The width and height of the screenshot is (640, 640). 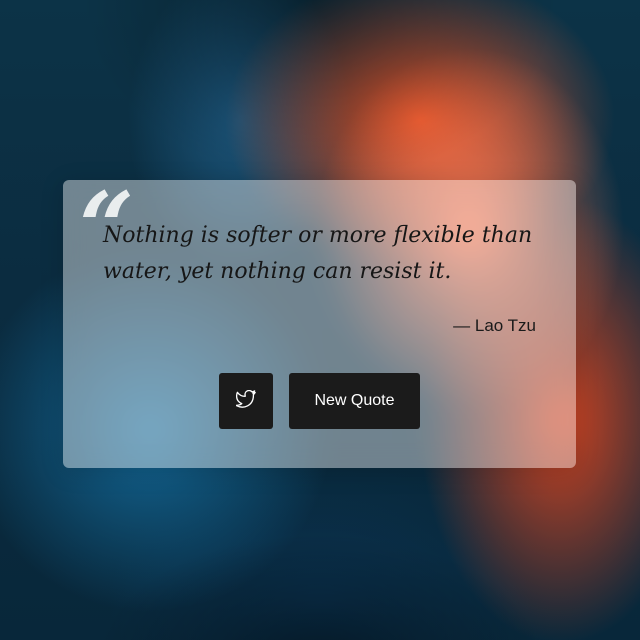 What do you see at coordinates (354, 401) in the screenshot?
I see `new-quote-button: New Quote` at bounding box center [354, 401].